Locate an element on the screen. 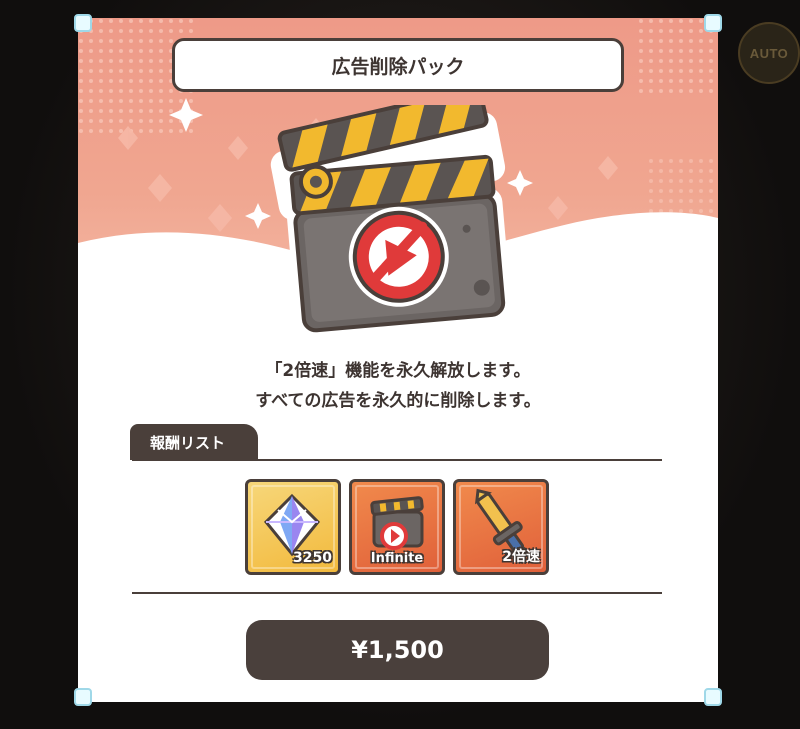 The height and width of the screenshot is (729, 800). reward-crystal-count: 3250 is located at coordinates (312, 558).